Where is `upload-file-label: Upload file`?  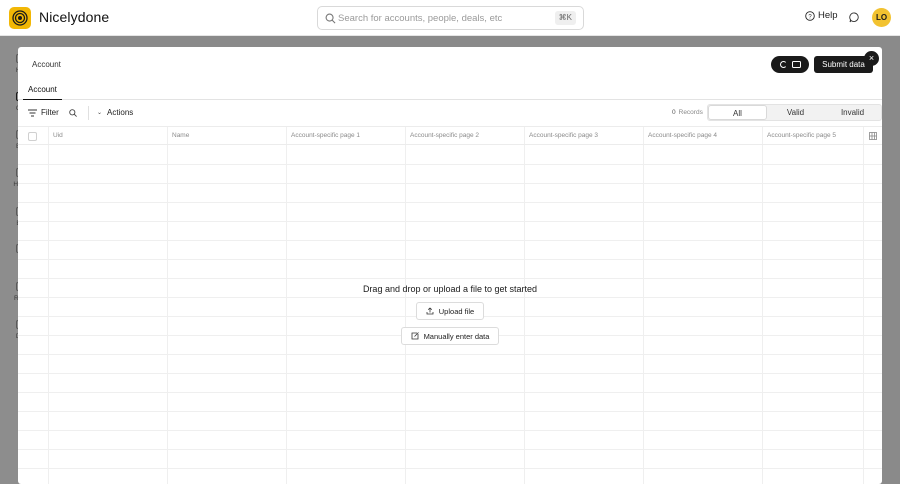
upload-file-label: Upload file is located at coordinates (456, 311).